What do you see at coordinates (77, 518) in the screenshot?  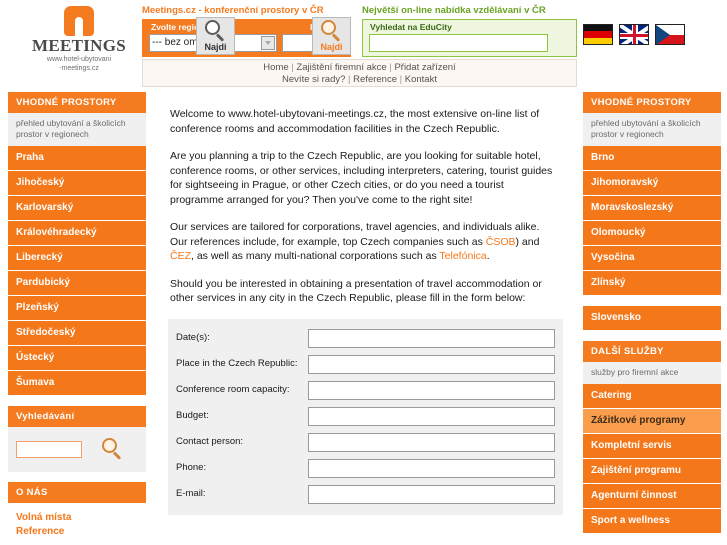 I see `sidebar-link-volna-mista: Volná místa` at bounding box center [77, 518].